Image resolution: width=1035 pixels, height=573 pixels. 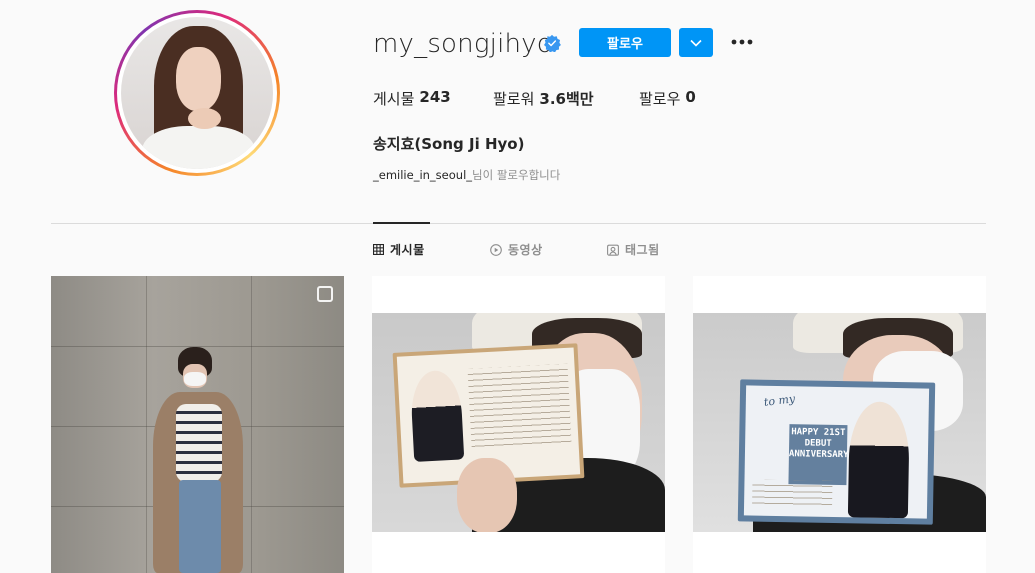 What do you see at coordinates (378, 249) in the screenshot?
I see `grid-icon` at bounding box center [378, 249].